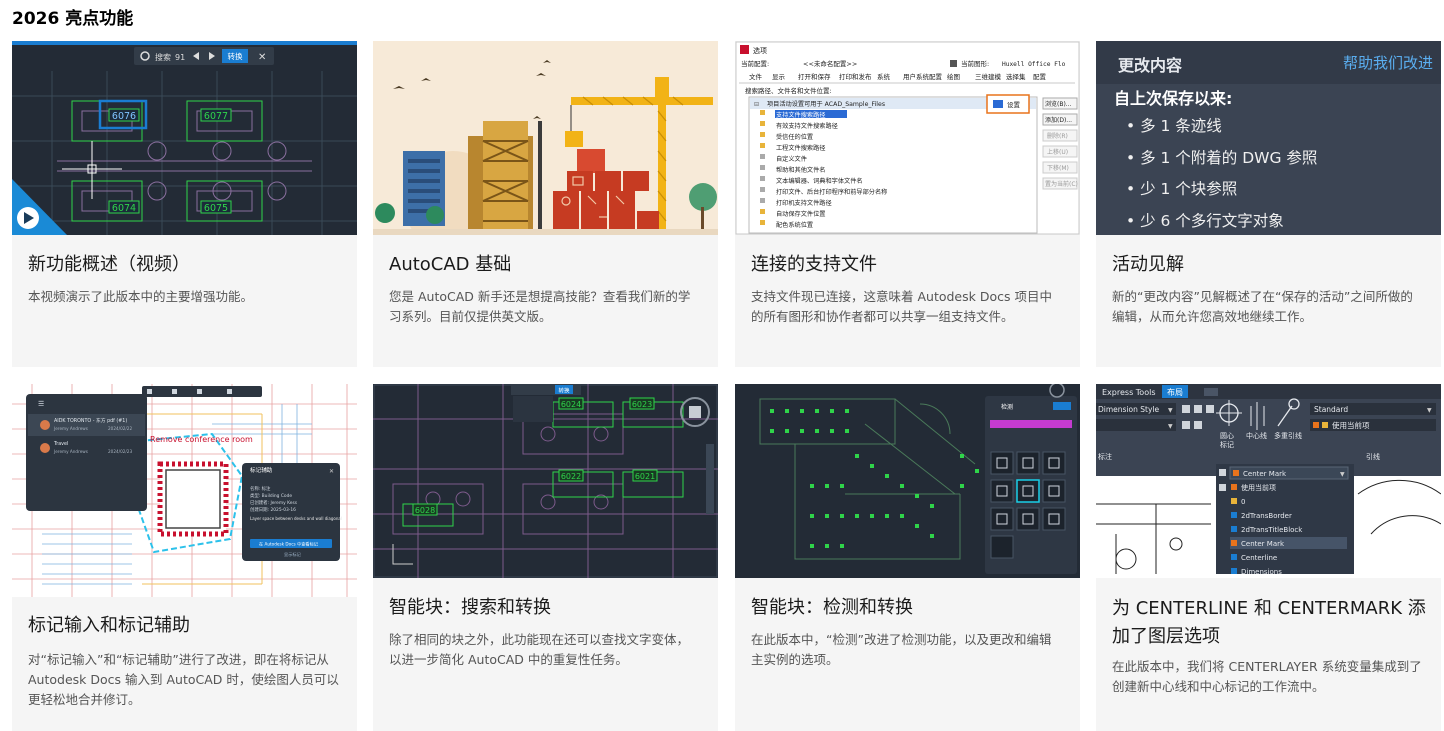 The image size is (1444, 731). I want to click on tab-selection: 选择集, so click(1016, 76).